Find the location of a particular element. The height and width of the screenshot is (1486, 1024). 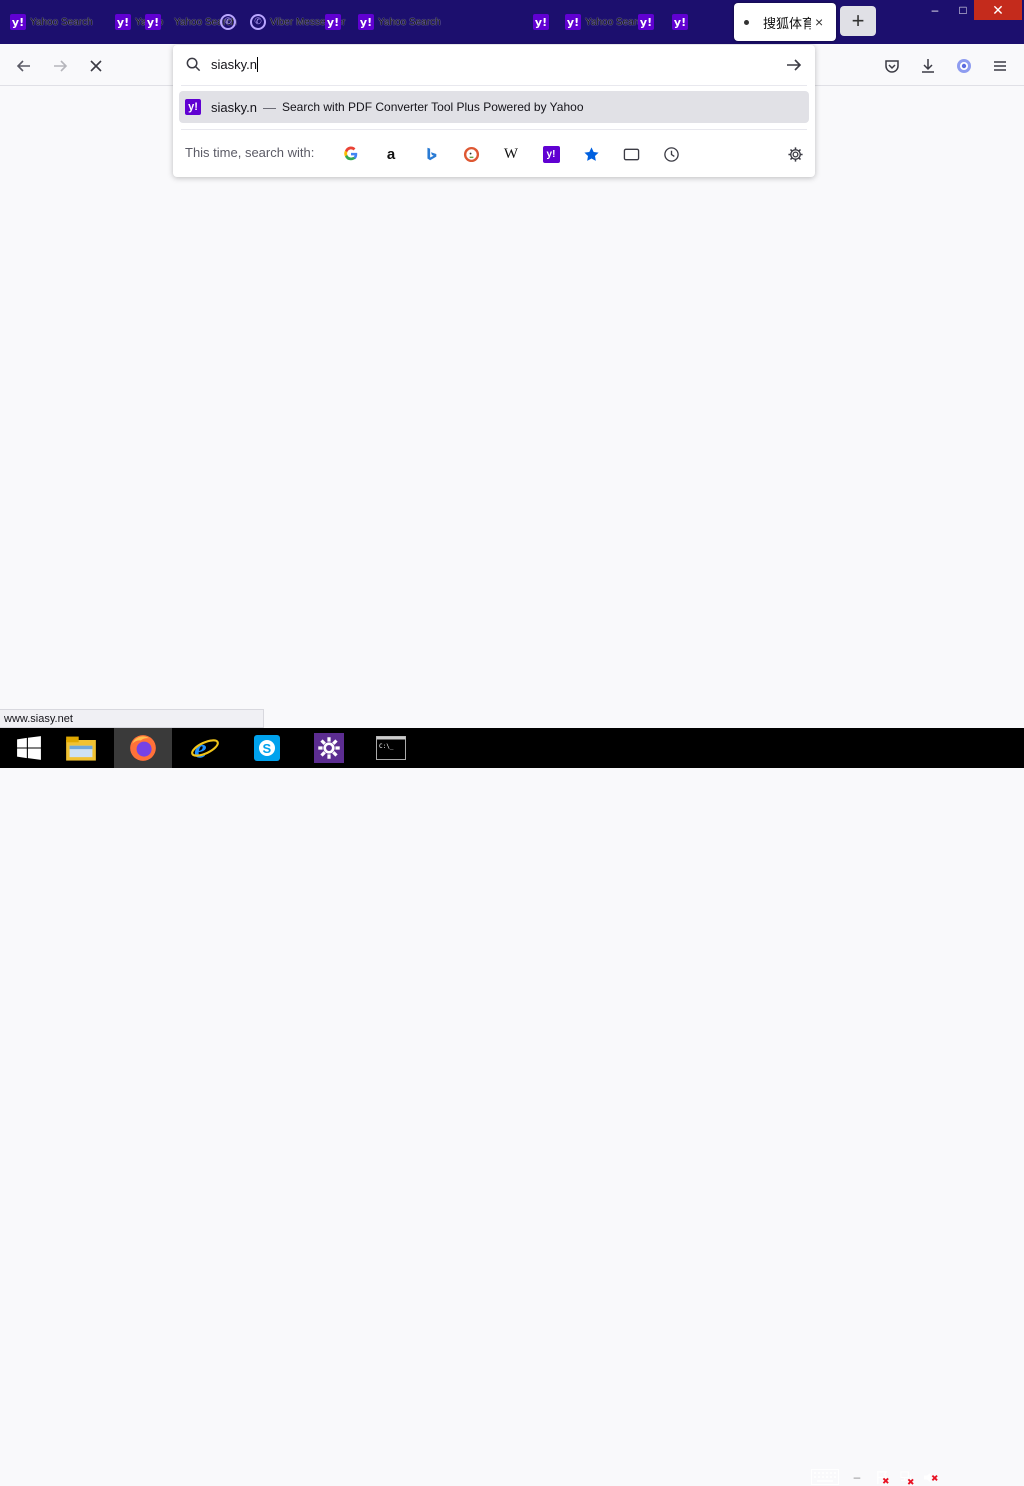

network-icon is located at coordinates (906, 1477).